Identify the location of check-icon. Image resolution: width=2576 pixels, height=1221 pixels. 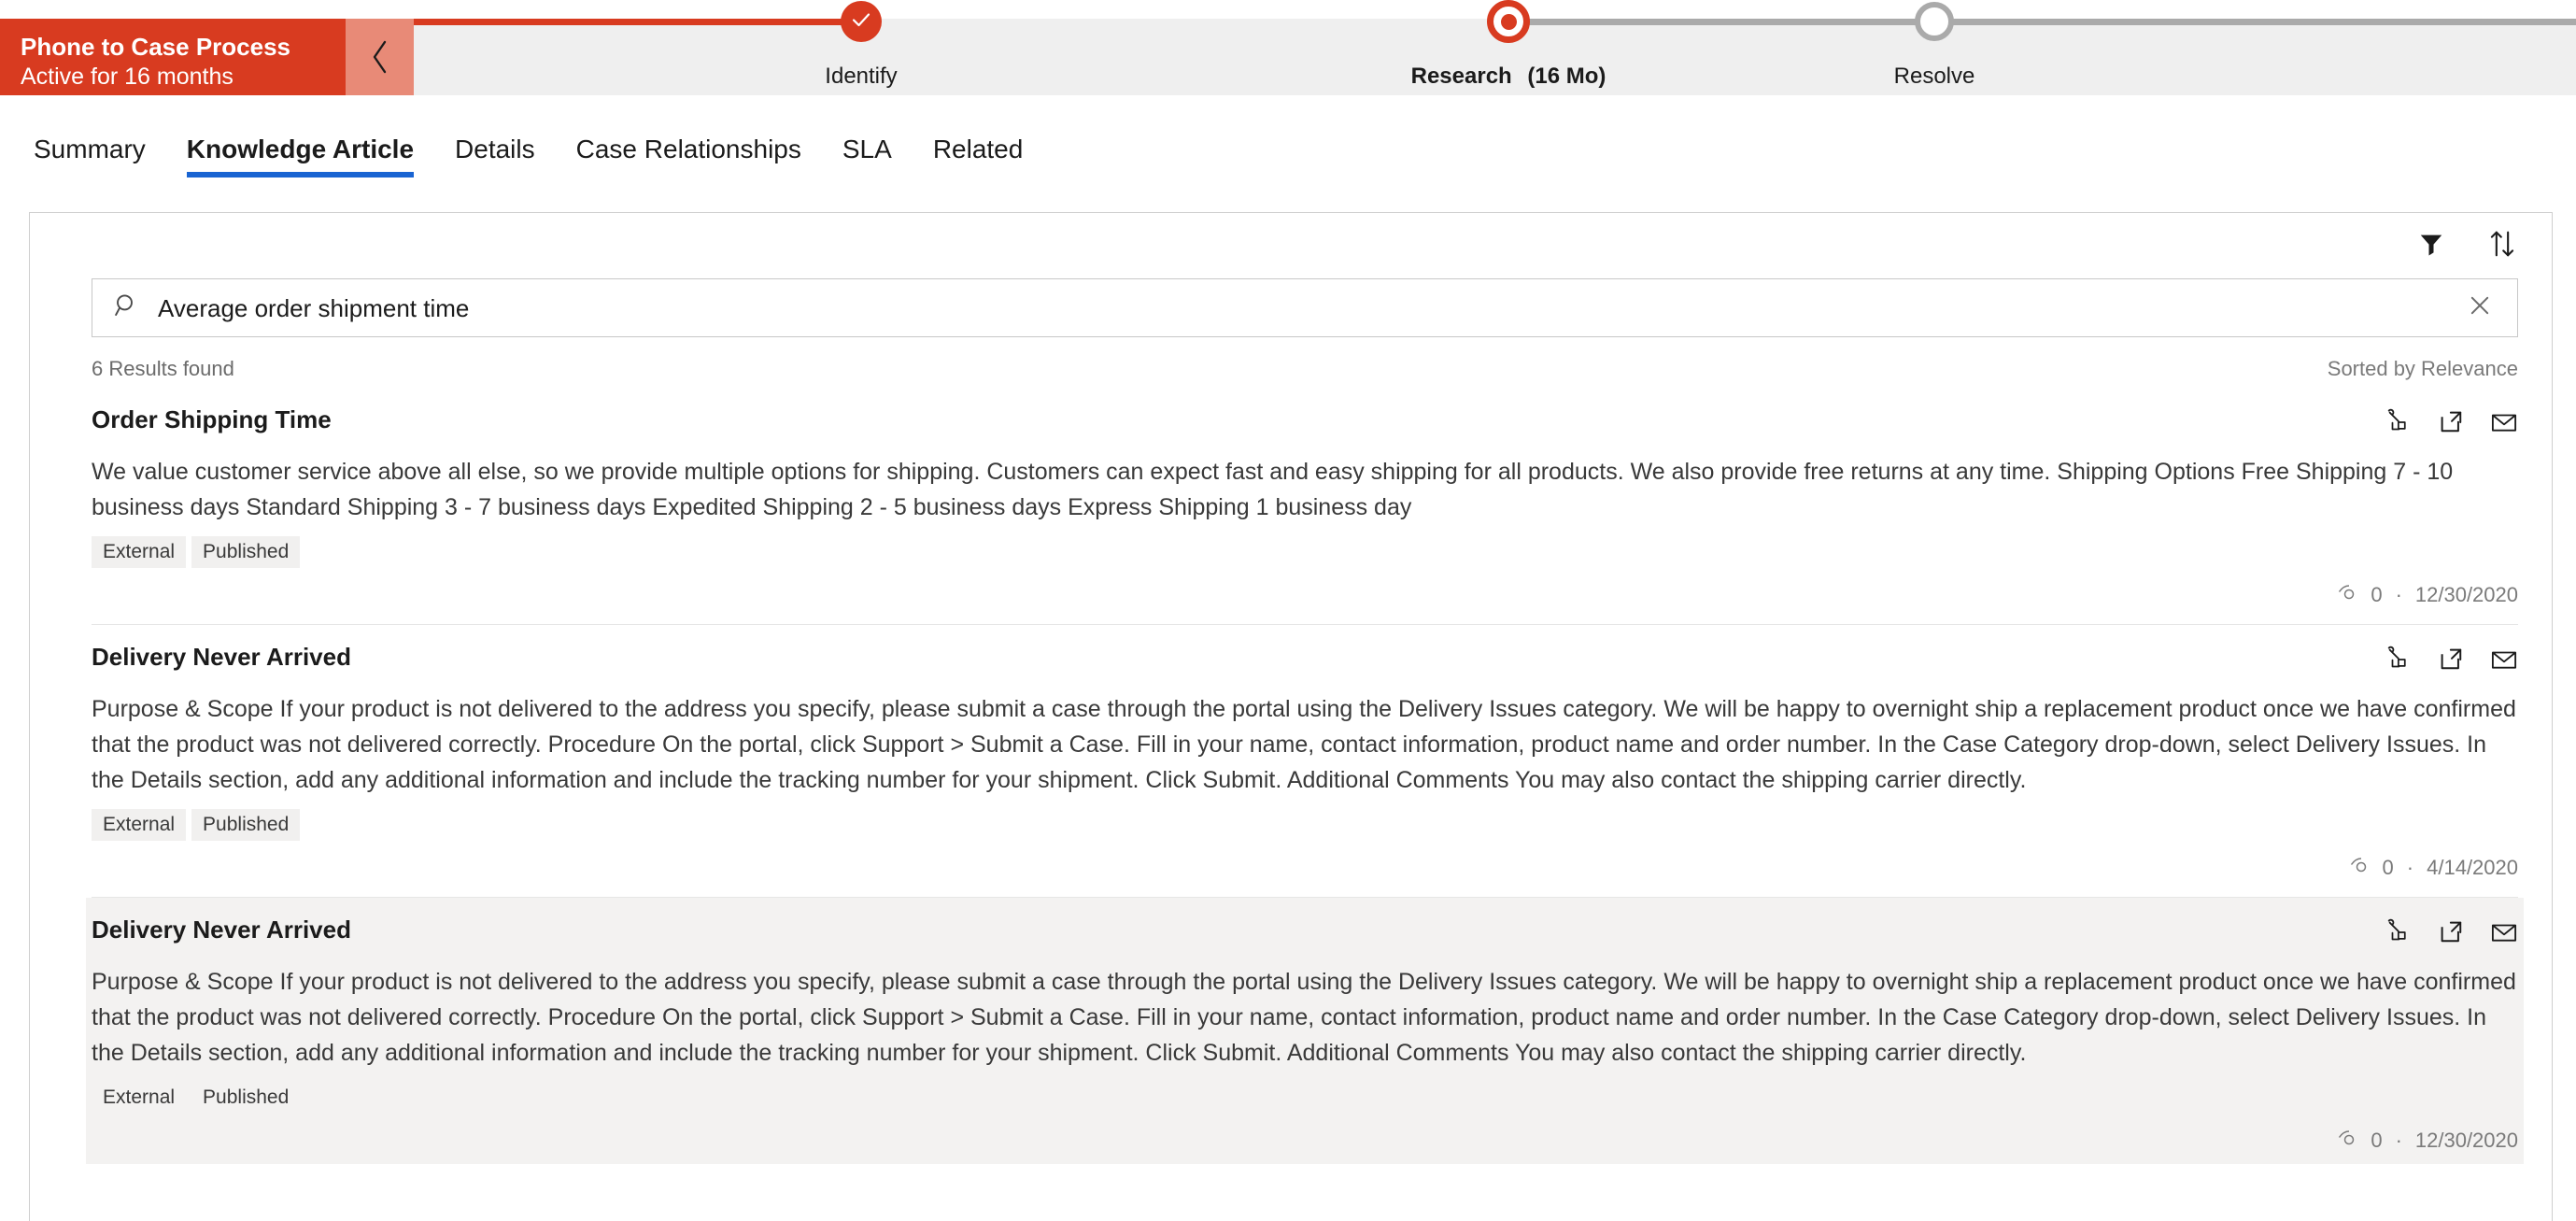
(861, 22).